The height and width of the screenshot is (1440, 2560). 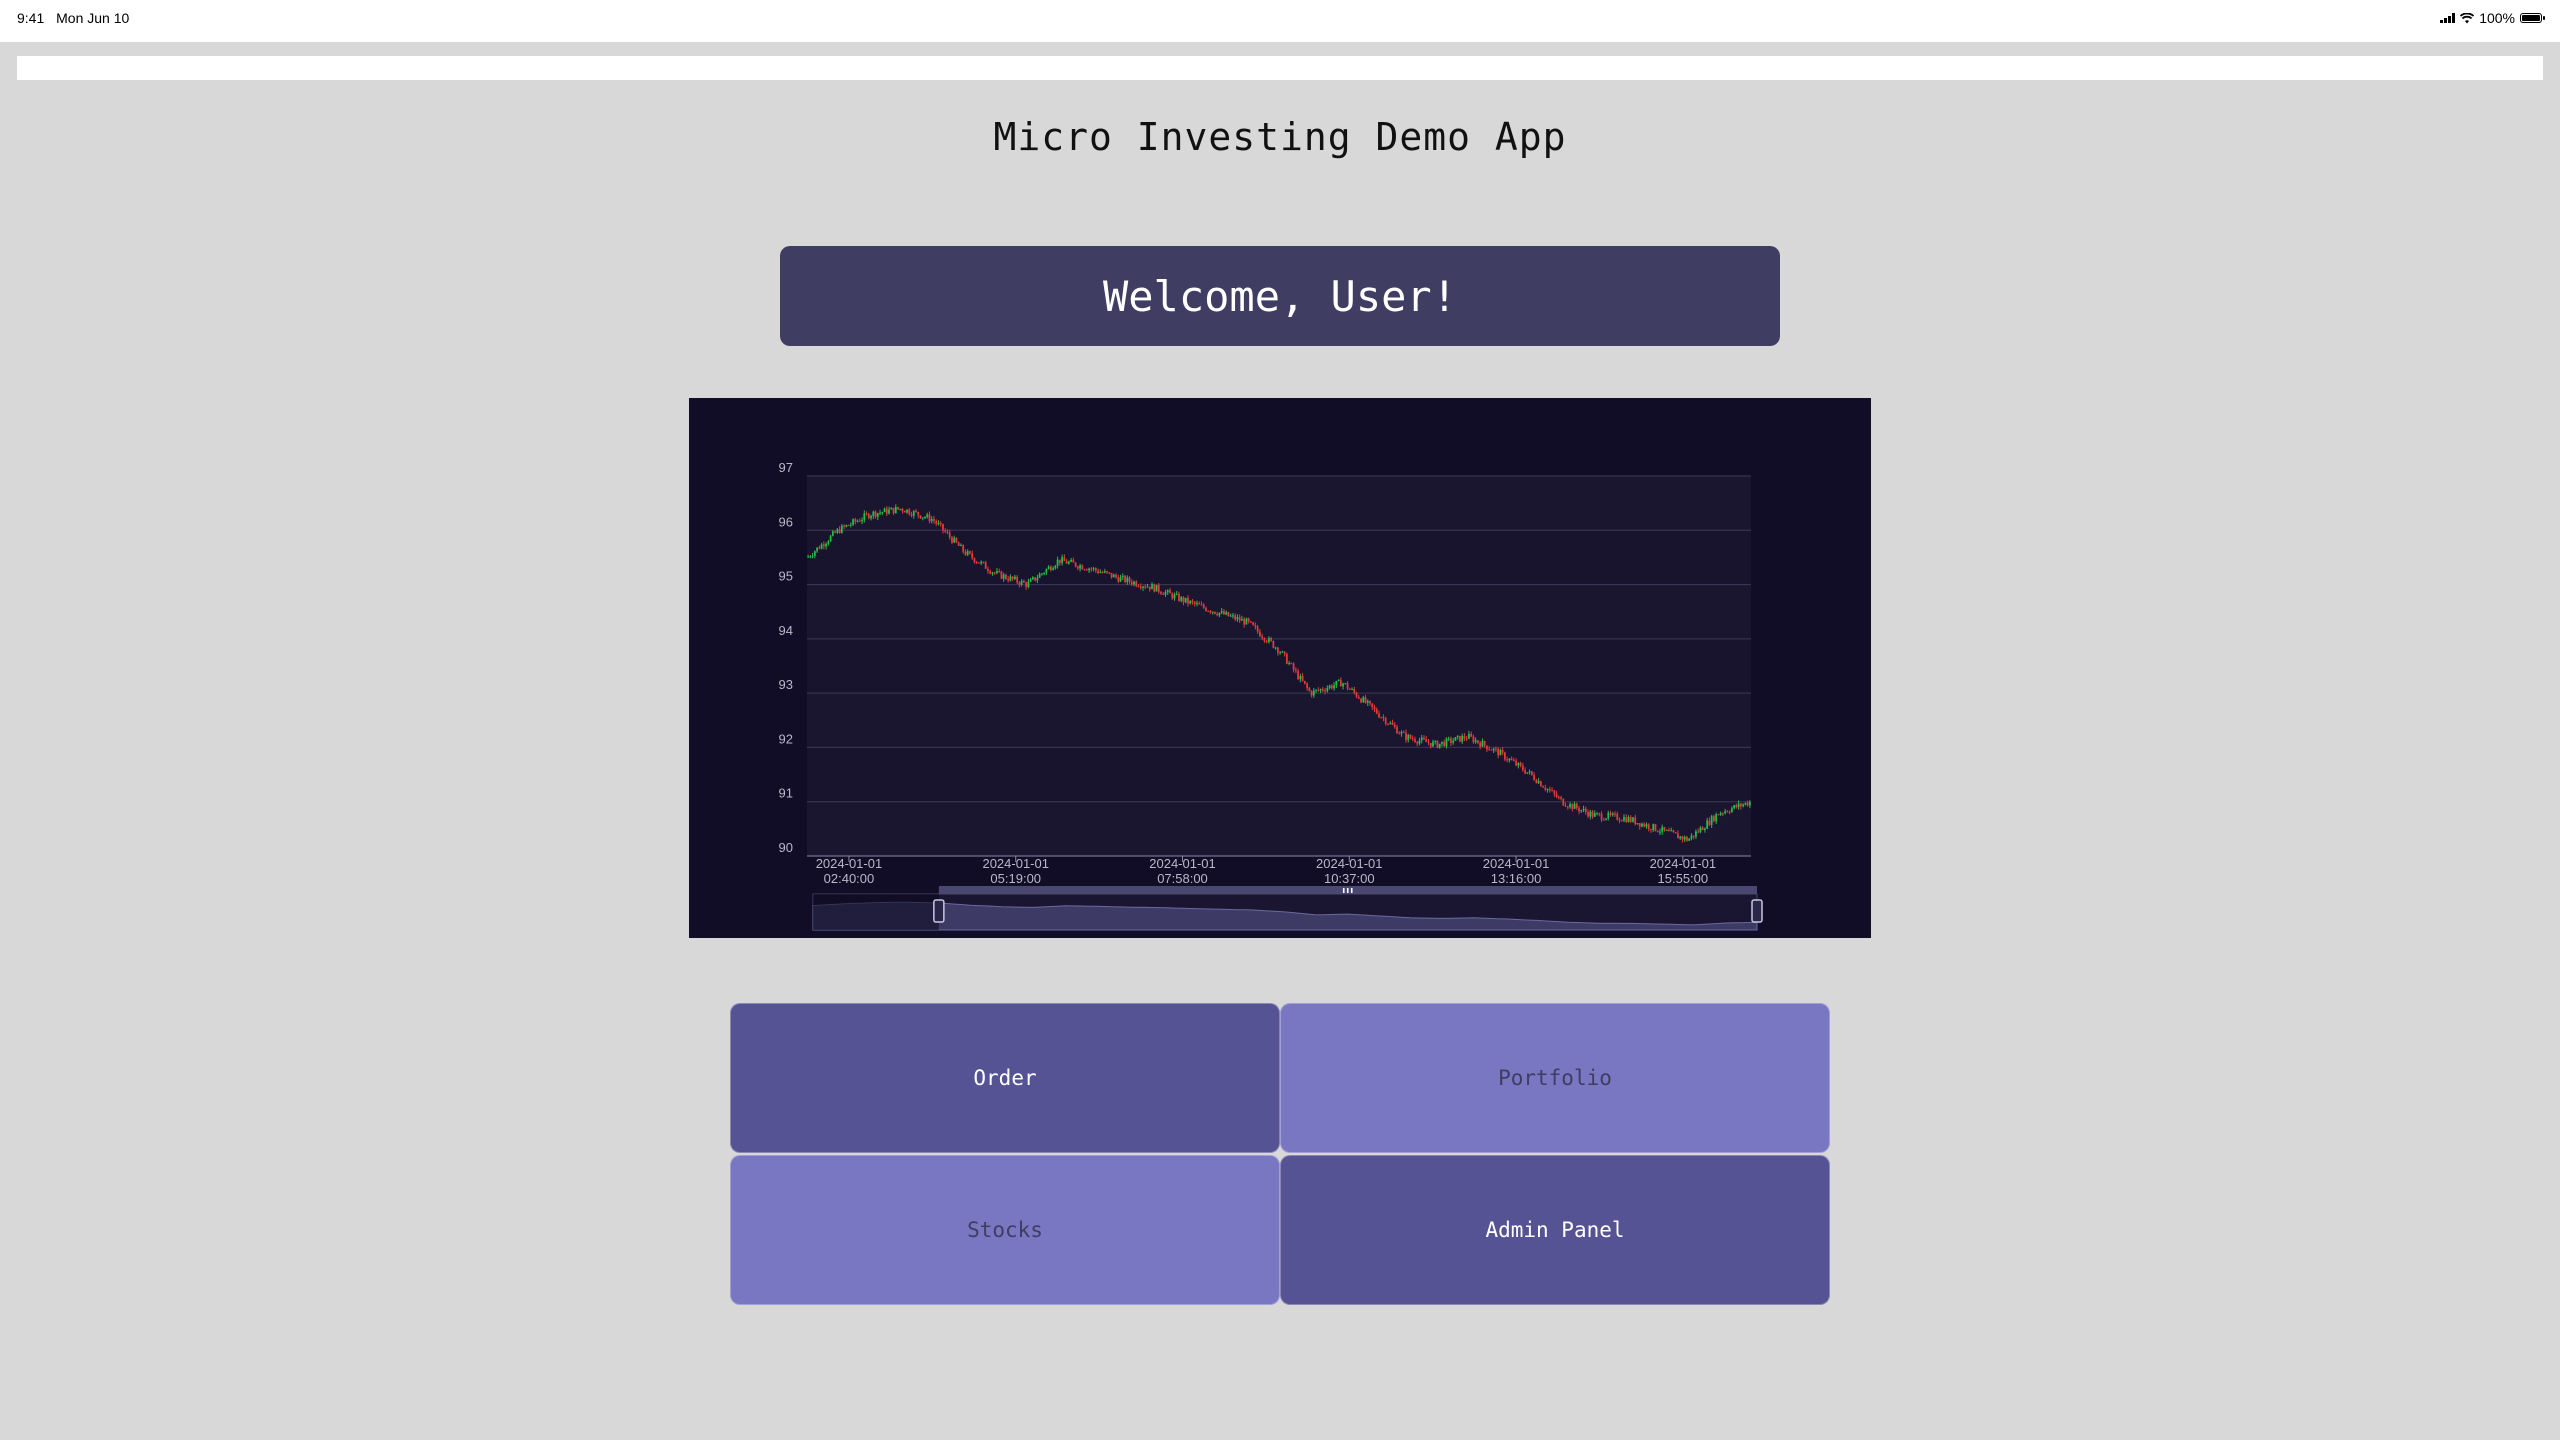 I want to click on x-tick-label: 02:40:00, so click(x=849, y=878).